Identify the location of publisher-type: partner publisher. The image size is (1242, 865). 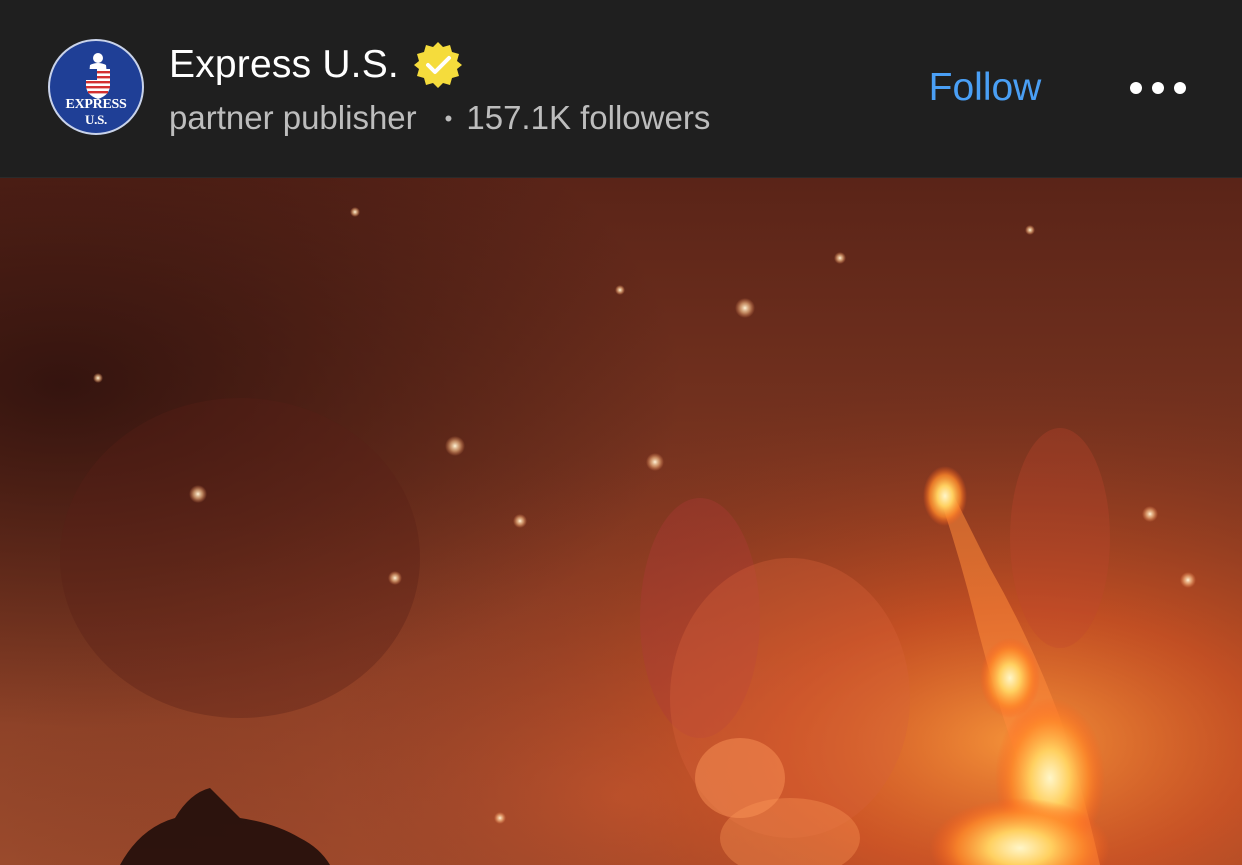
(293, 117).